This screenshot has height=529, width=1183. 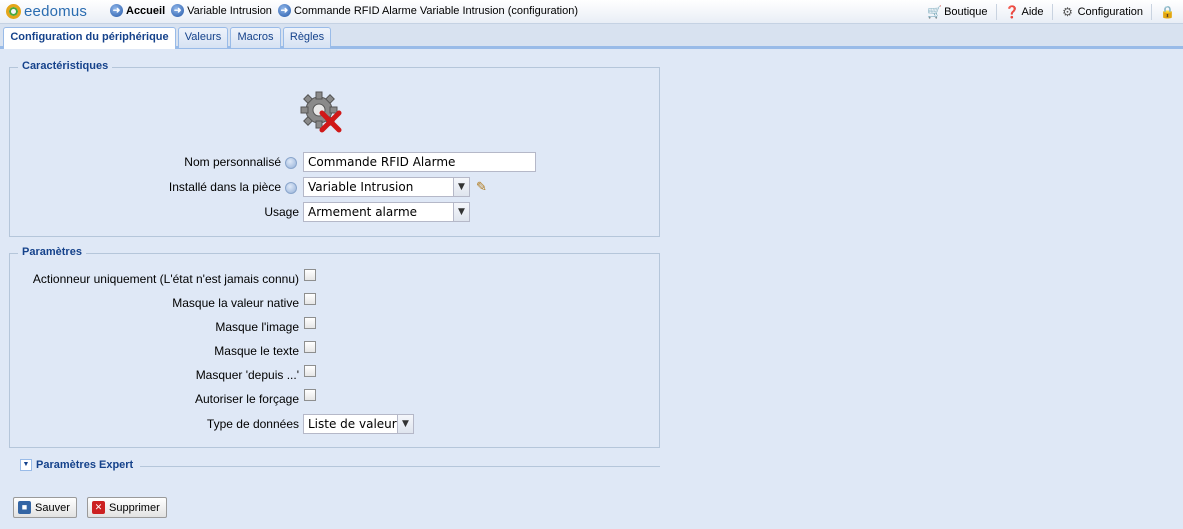 I want to click on aide-link: ❓ Aide, so click(x=1024, y=12).